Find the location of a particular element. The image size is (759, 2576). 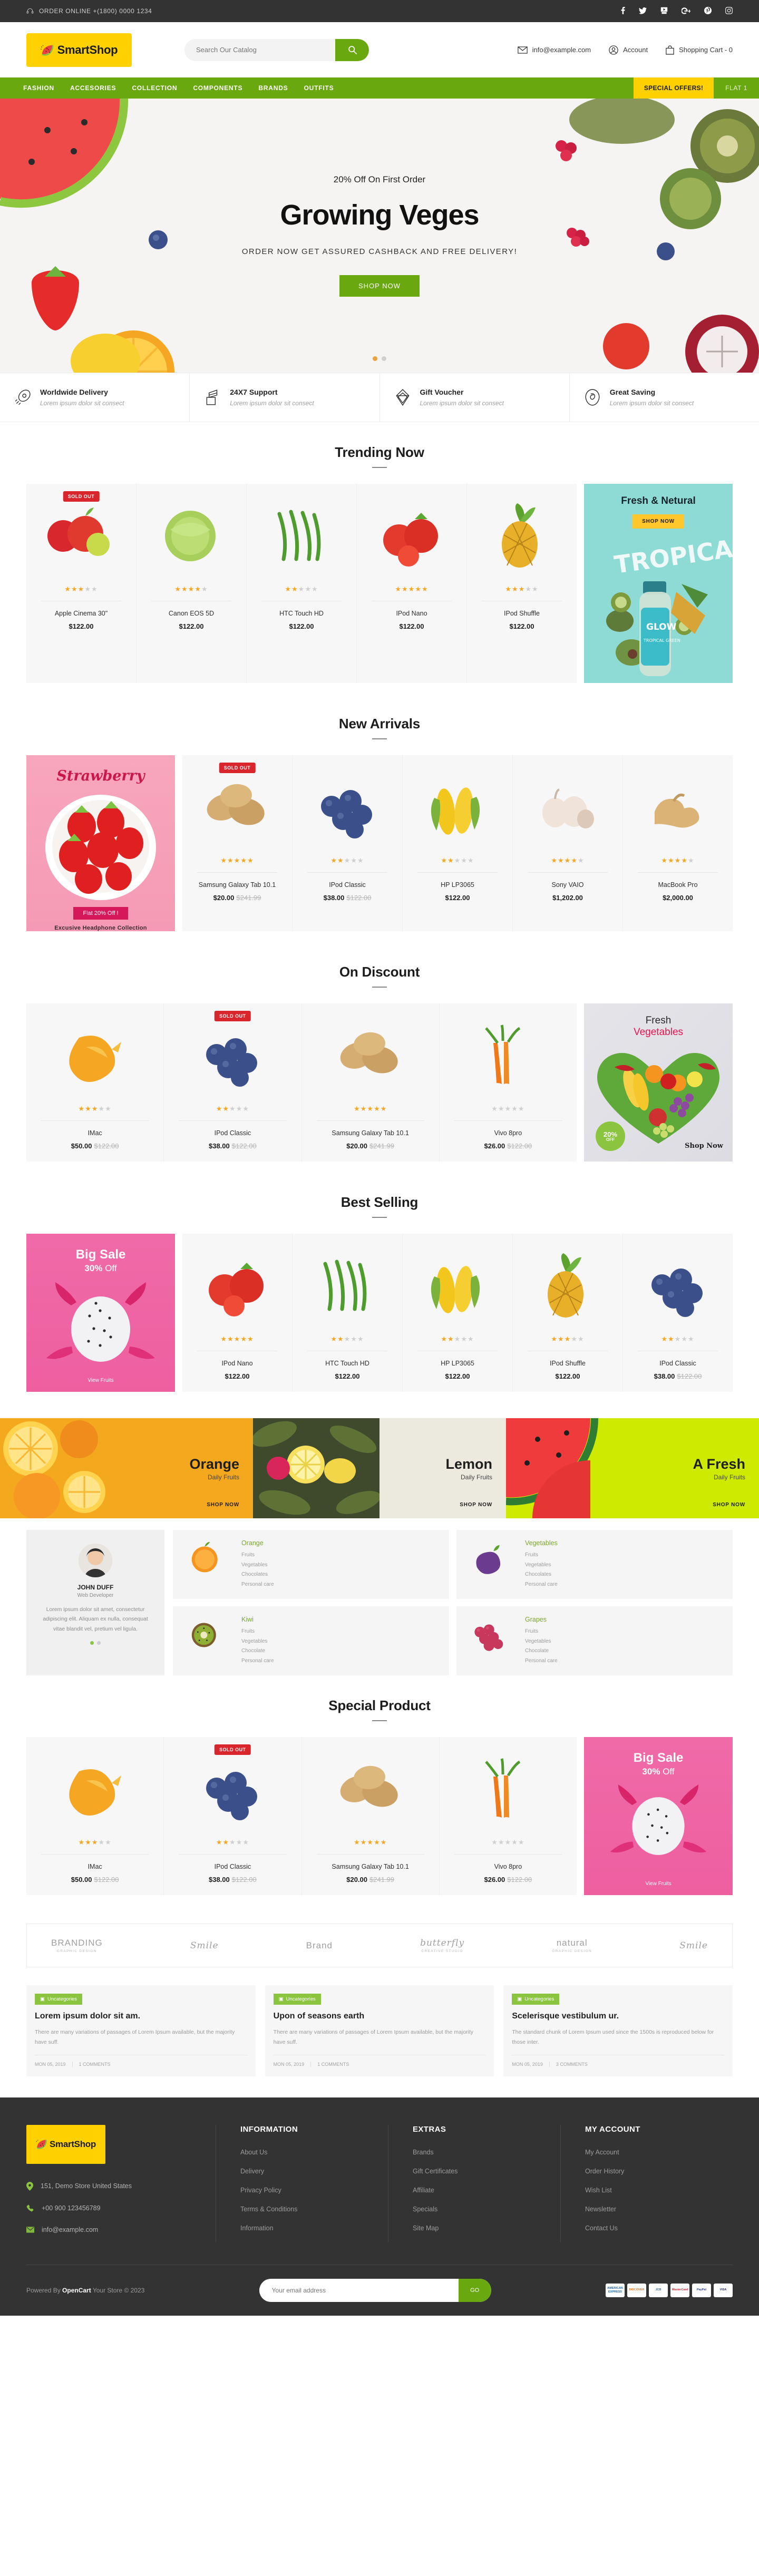

product-card: ★★★★★ Vivo 8pro $26.00 $122.00 is located at coordinates (508, 1816).